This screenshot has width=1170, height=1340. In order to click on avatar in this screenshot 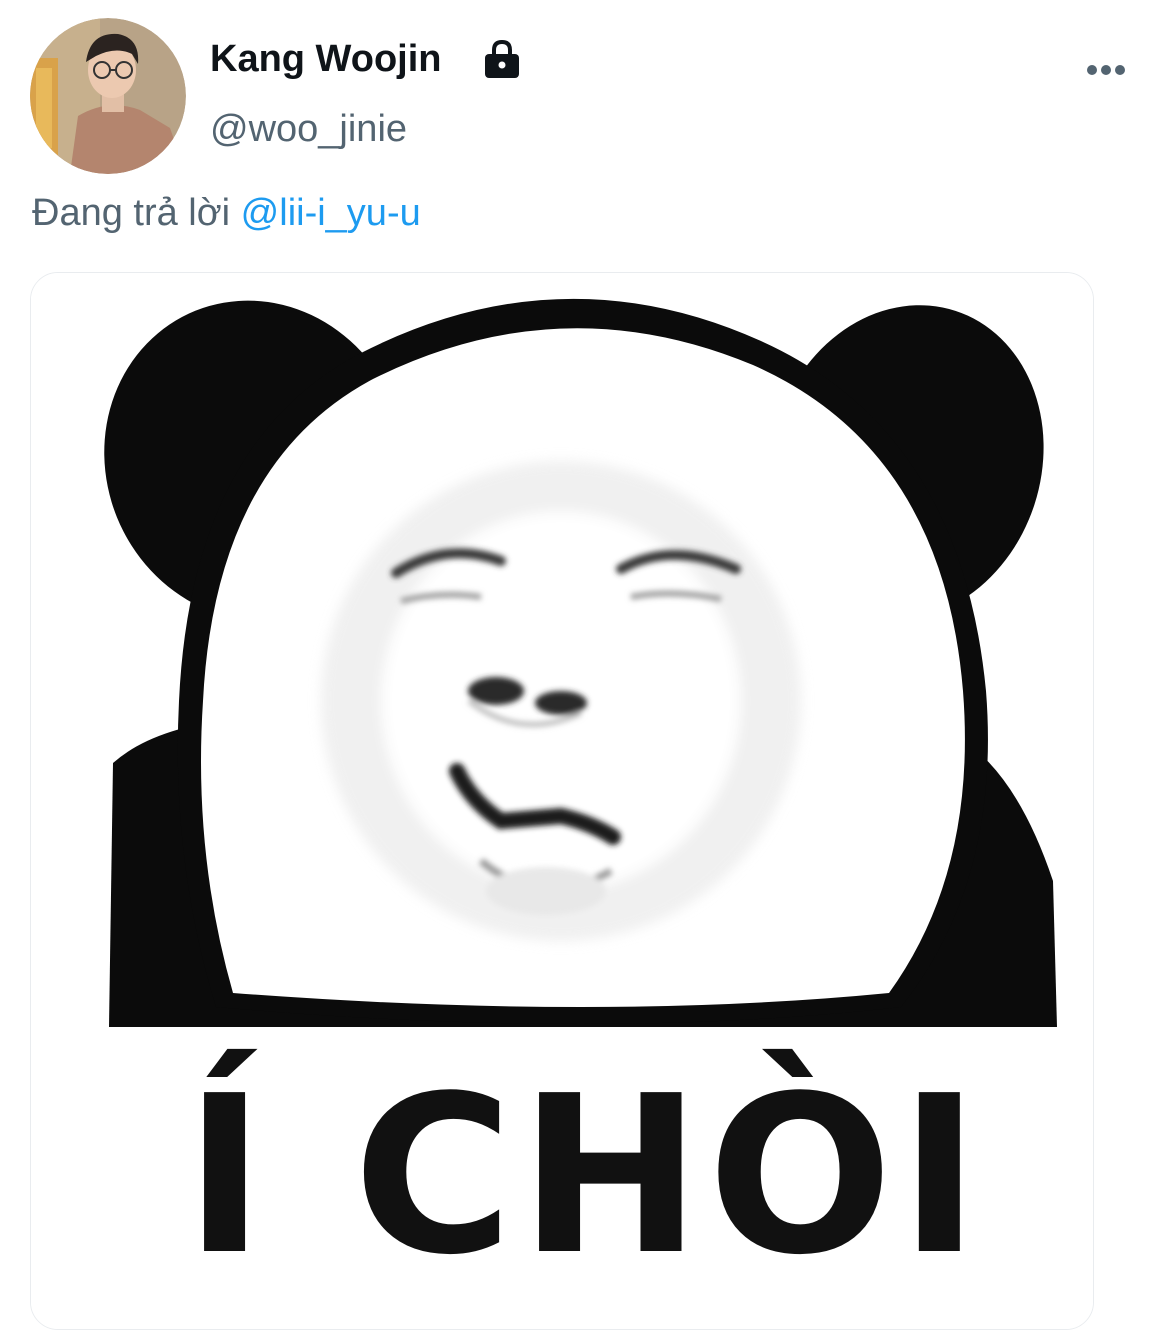, I will do `click(108, 96)`.